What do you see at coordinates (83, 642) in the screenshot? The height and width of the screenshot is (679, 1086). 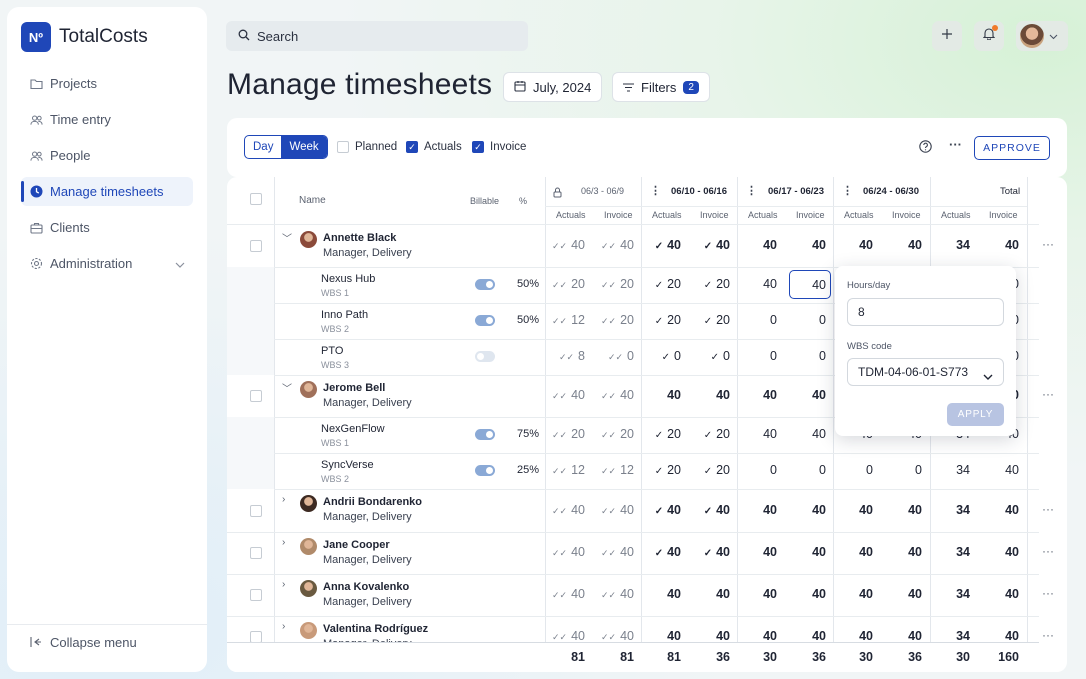 I see `collapse-menu-button: Collapse menu` at bounding box center [83, 642].